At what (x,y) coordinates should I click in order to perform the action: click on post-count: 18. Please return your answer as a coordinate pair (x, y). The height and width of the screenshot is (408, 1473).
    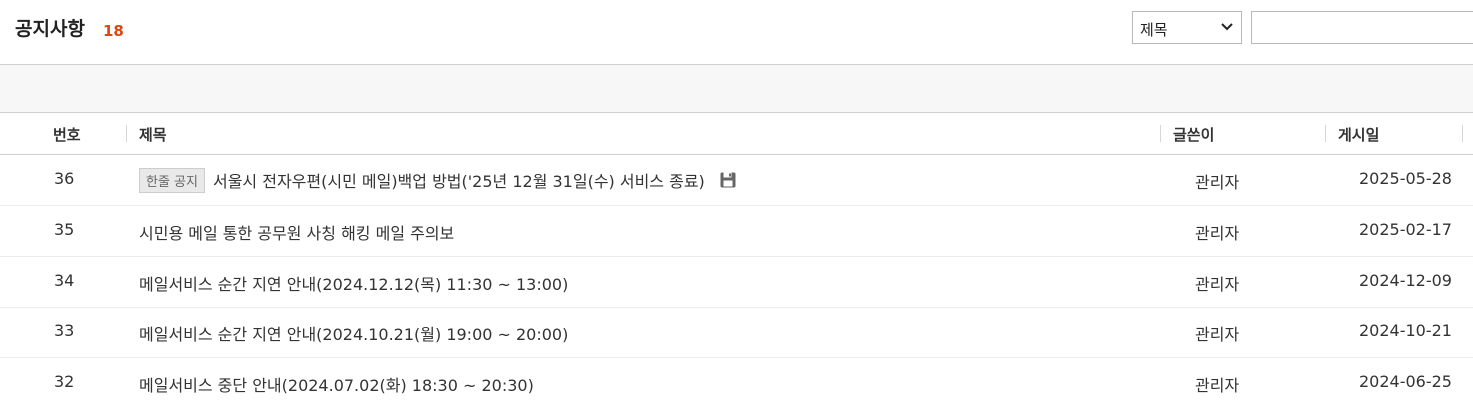
    Looking at the image, I should click on (113, 31).